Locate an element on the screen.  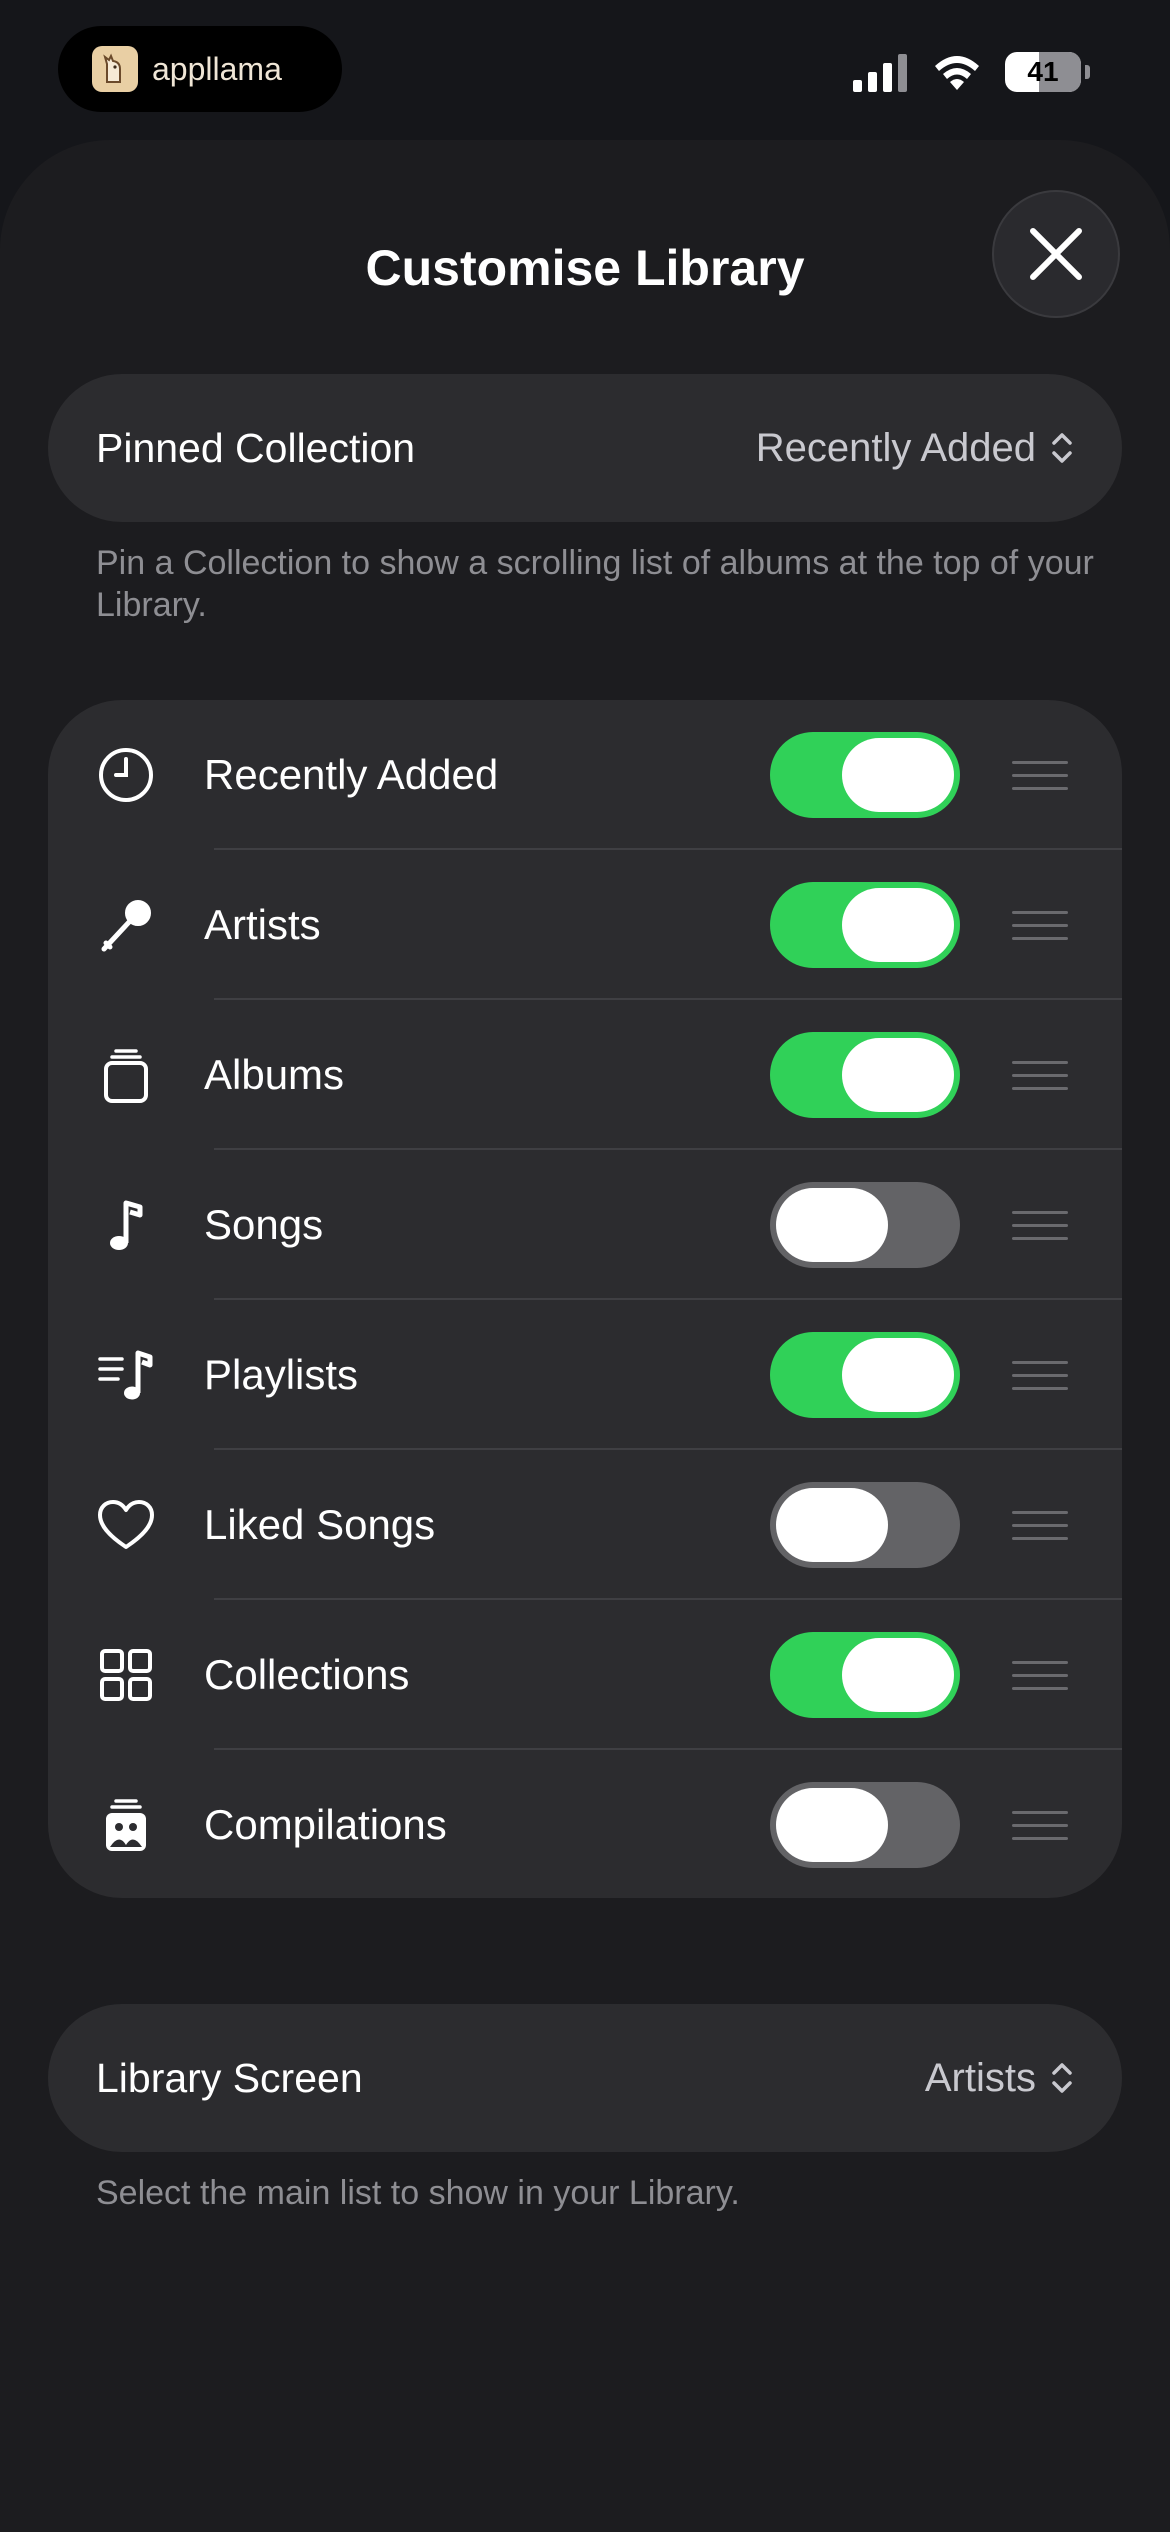
list-item-compilations: Compilations is located at coordinates (585, 1824).